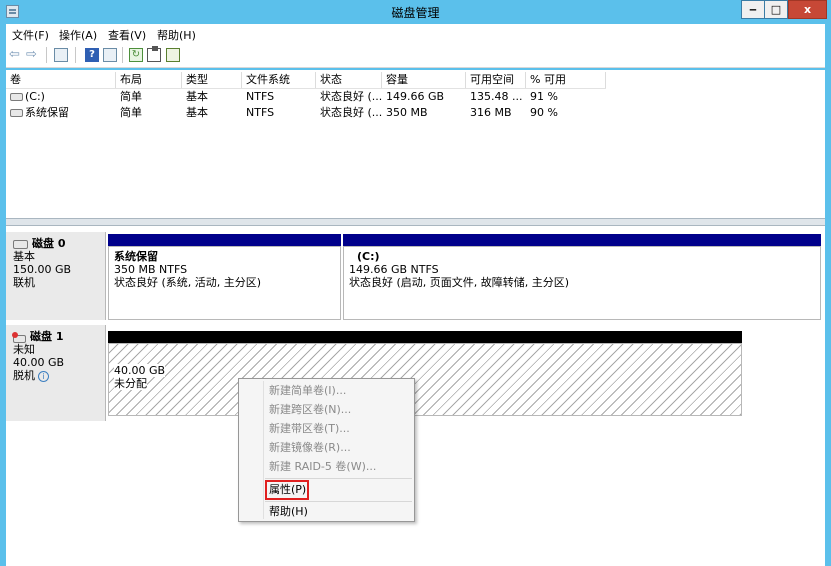 The width and height of the screenshot is (831, 566). Describe the element at coordinates (425, 337) in the screenshot. I see `unallocated-bar` at that location.